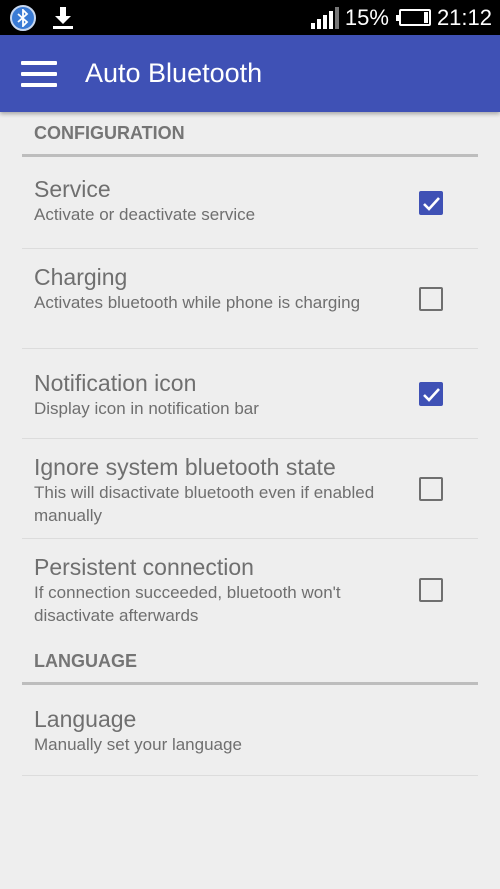 The height and width of the screenshot is (889, 500). What do you see at coordinates (431, 298) in the screenshot?
I see `charging-checkbox` at bounding box center [431, 298].